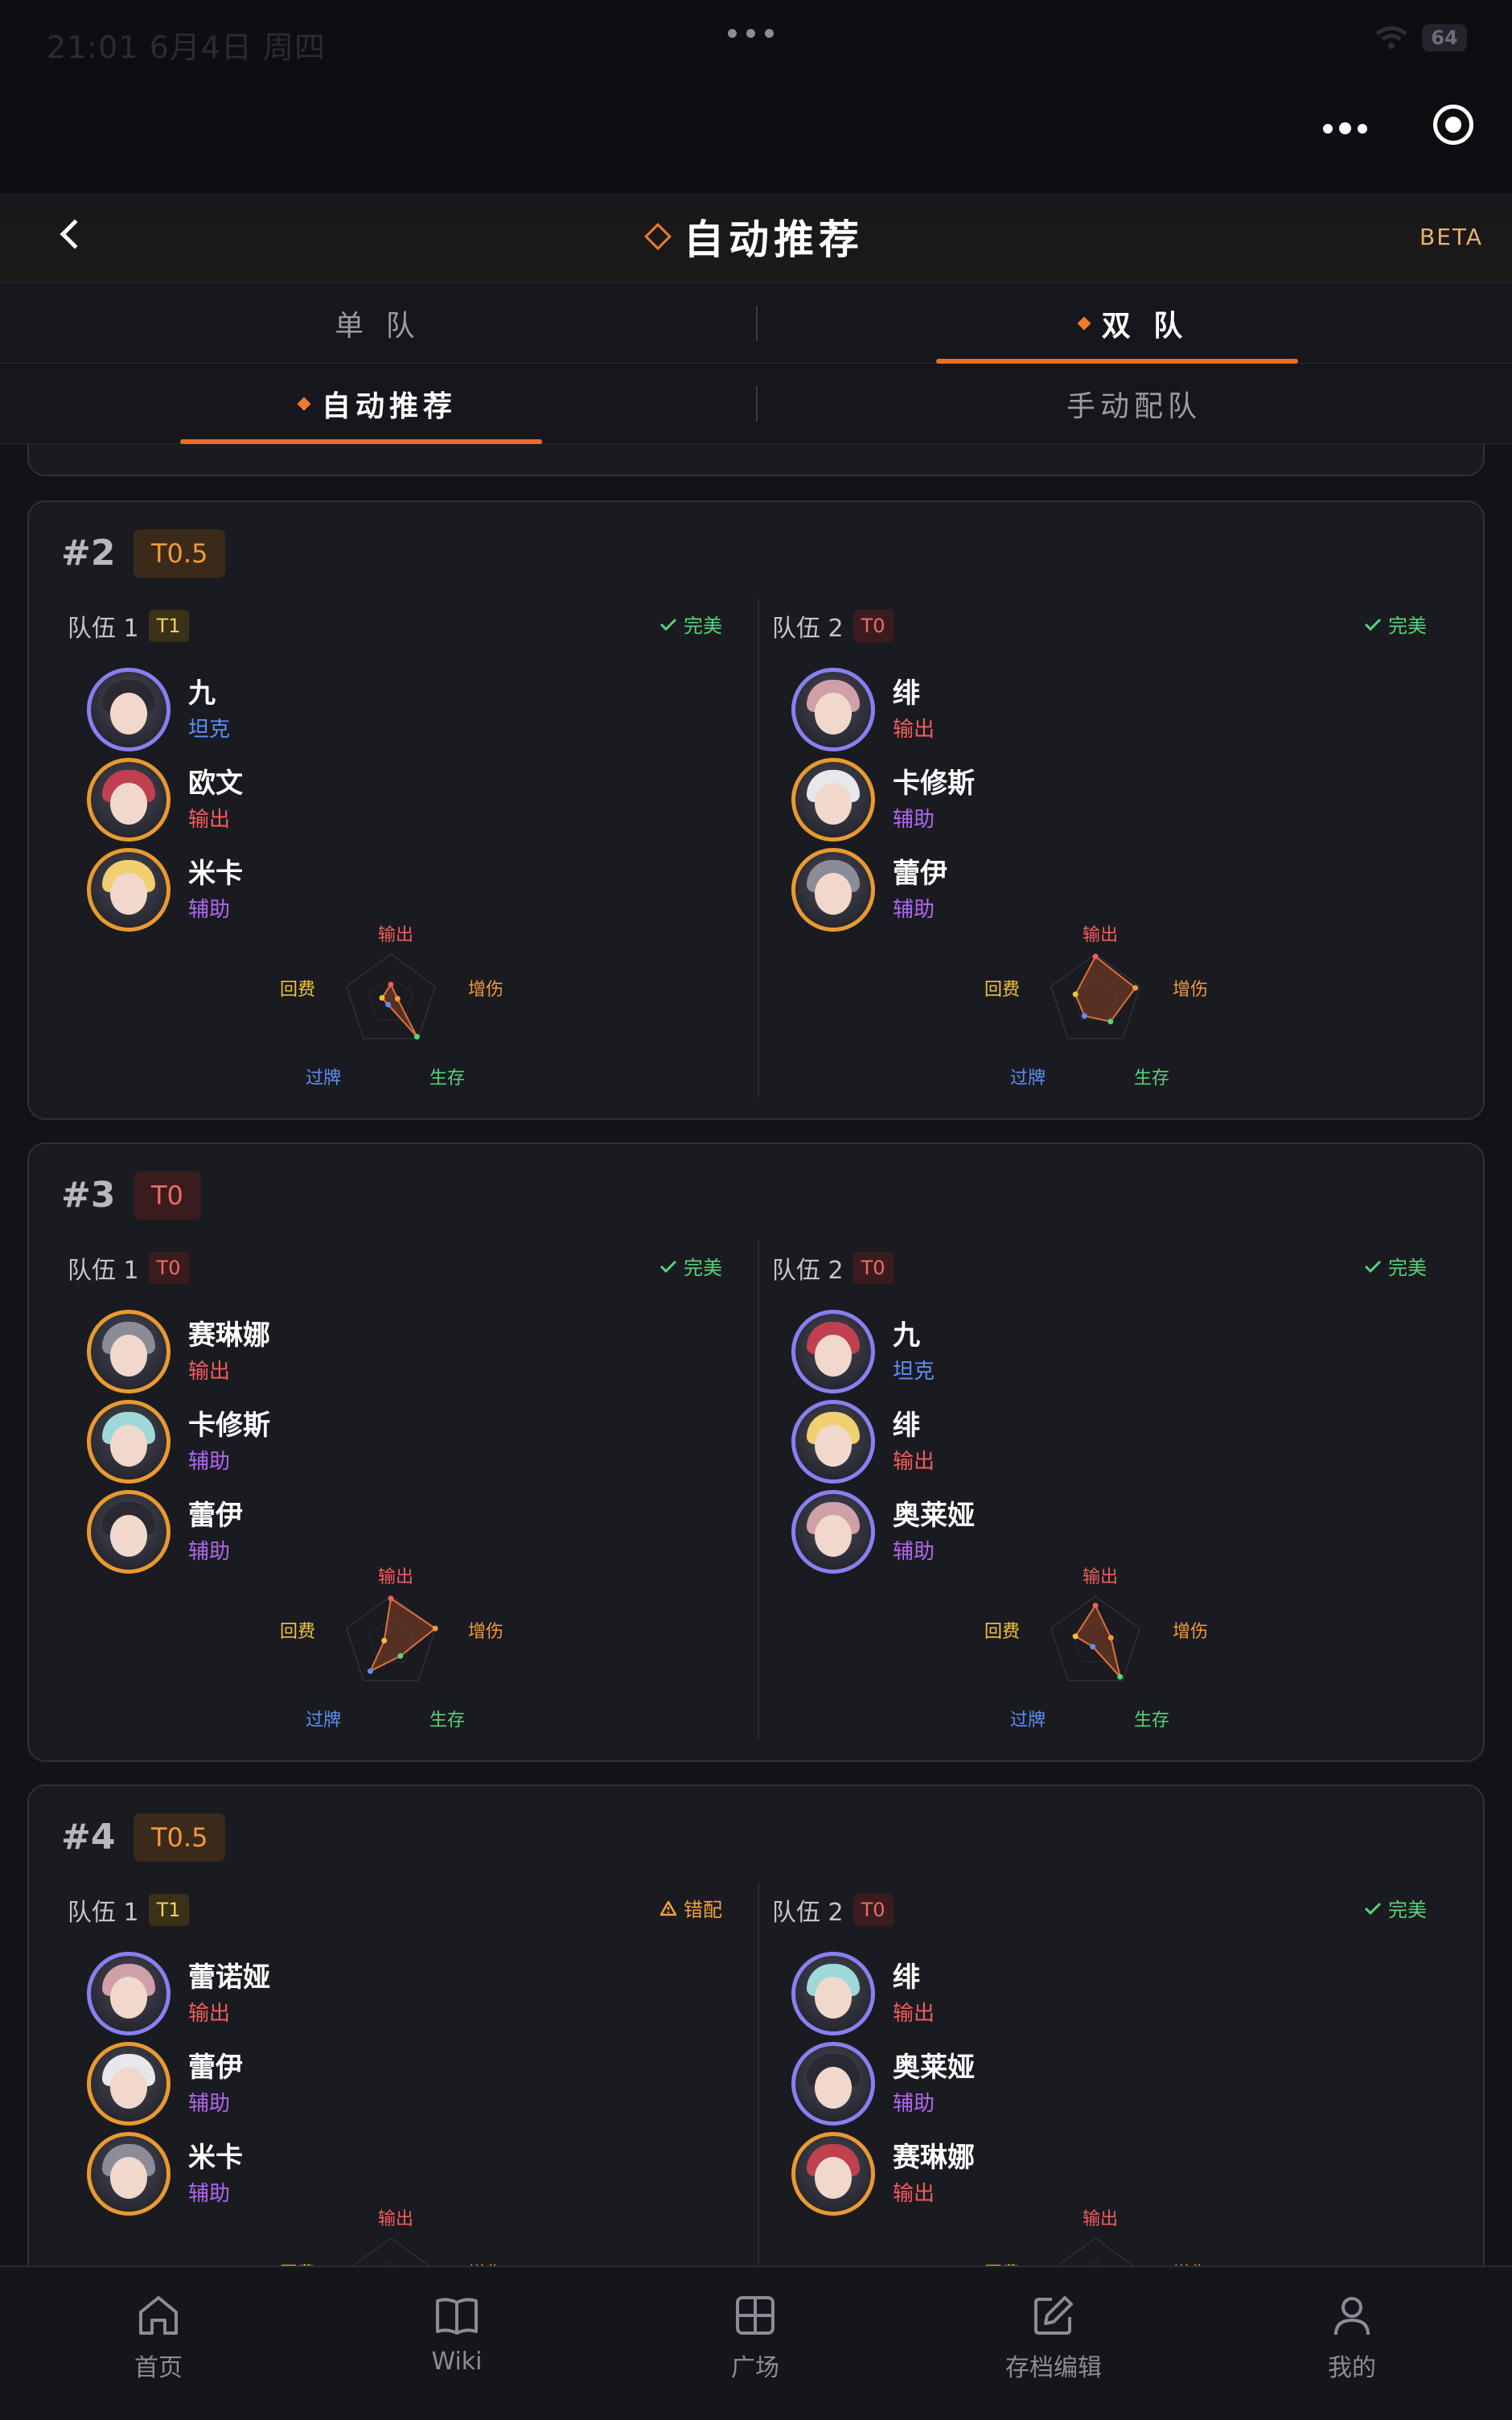  What do you see at coordinates (1373, 1266) in the screenshot?
I see `check-icon` at bounding box center [1373, 1266].